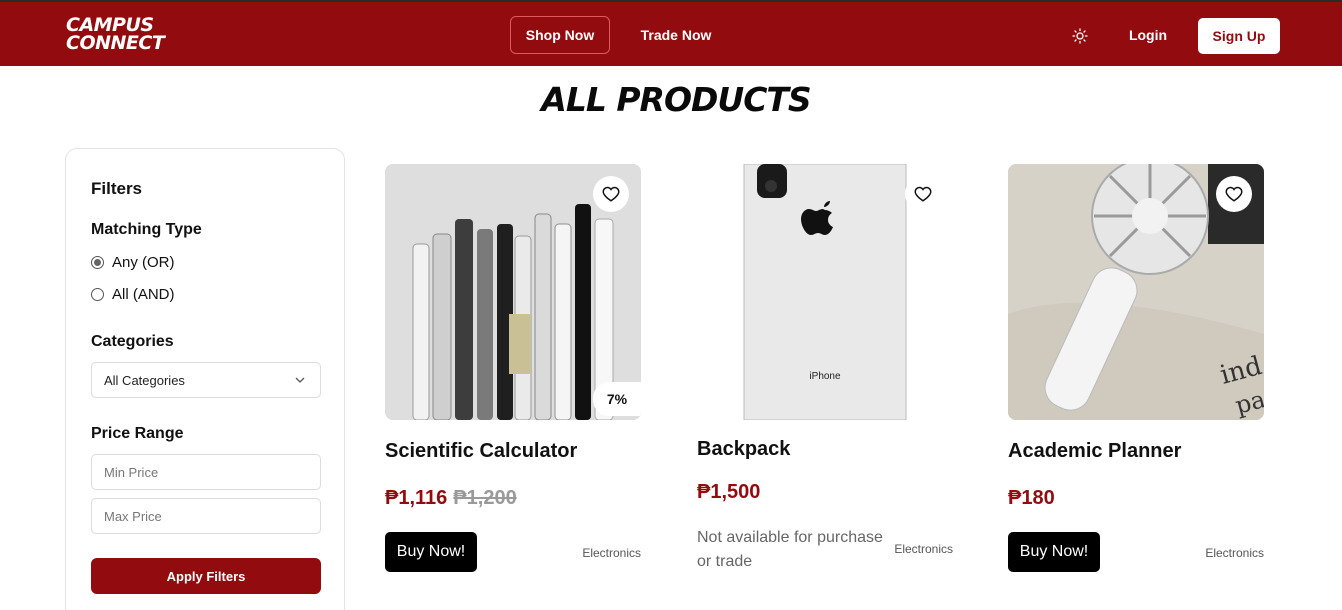 The width and height of the screenshot is (1342, 610). I want to click on match-any-option: Any (OR), so click(133, 262).